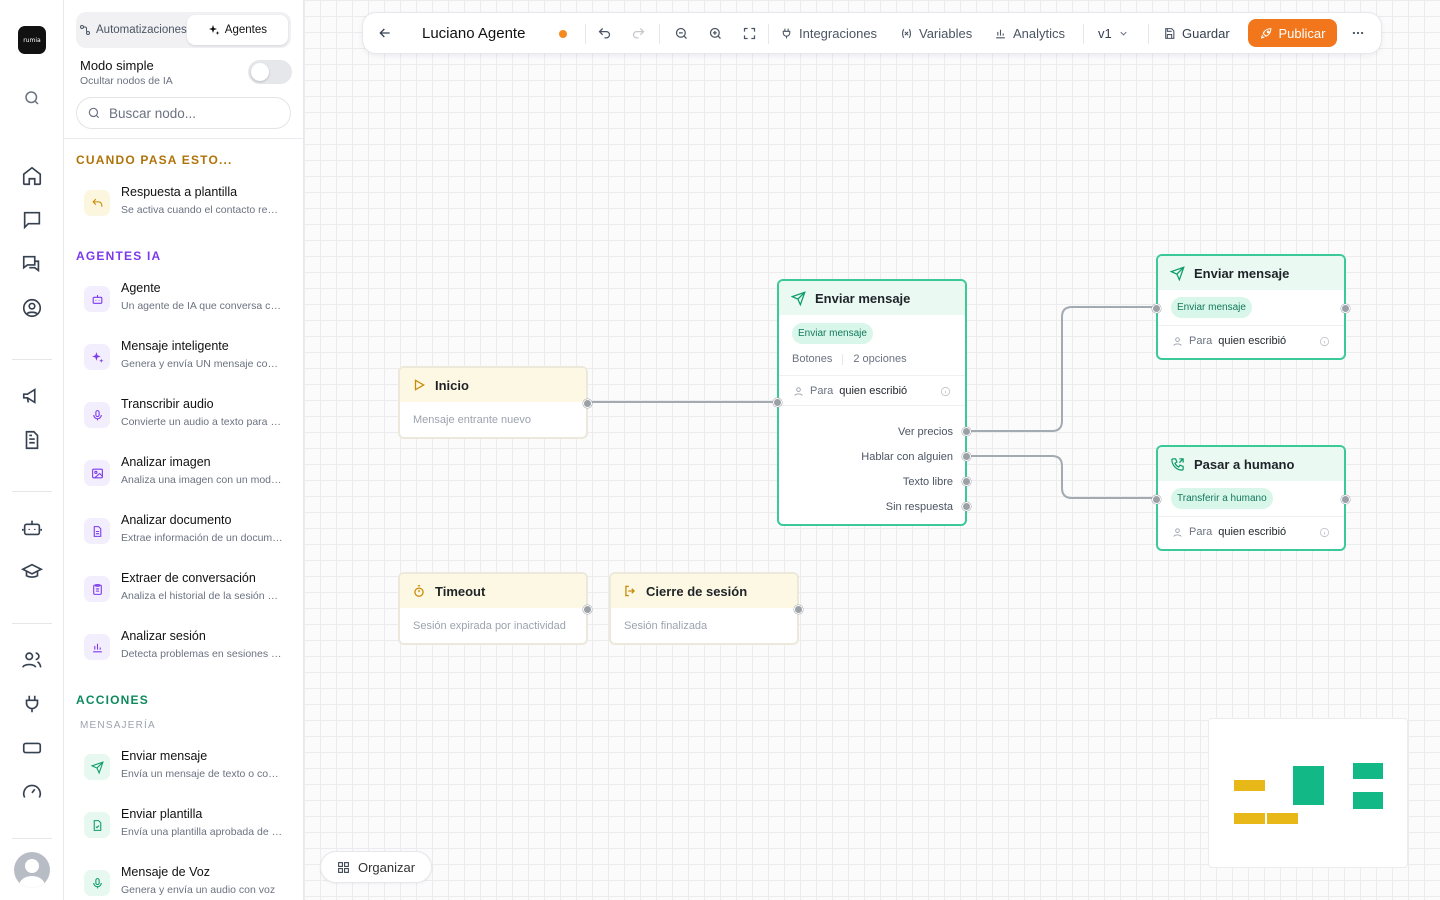 This screenshot has width=1440, height=900. Describe the element at coordinates (32, 220) in the screenshot. I see `chat-icon` at that location.